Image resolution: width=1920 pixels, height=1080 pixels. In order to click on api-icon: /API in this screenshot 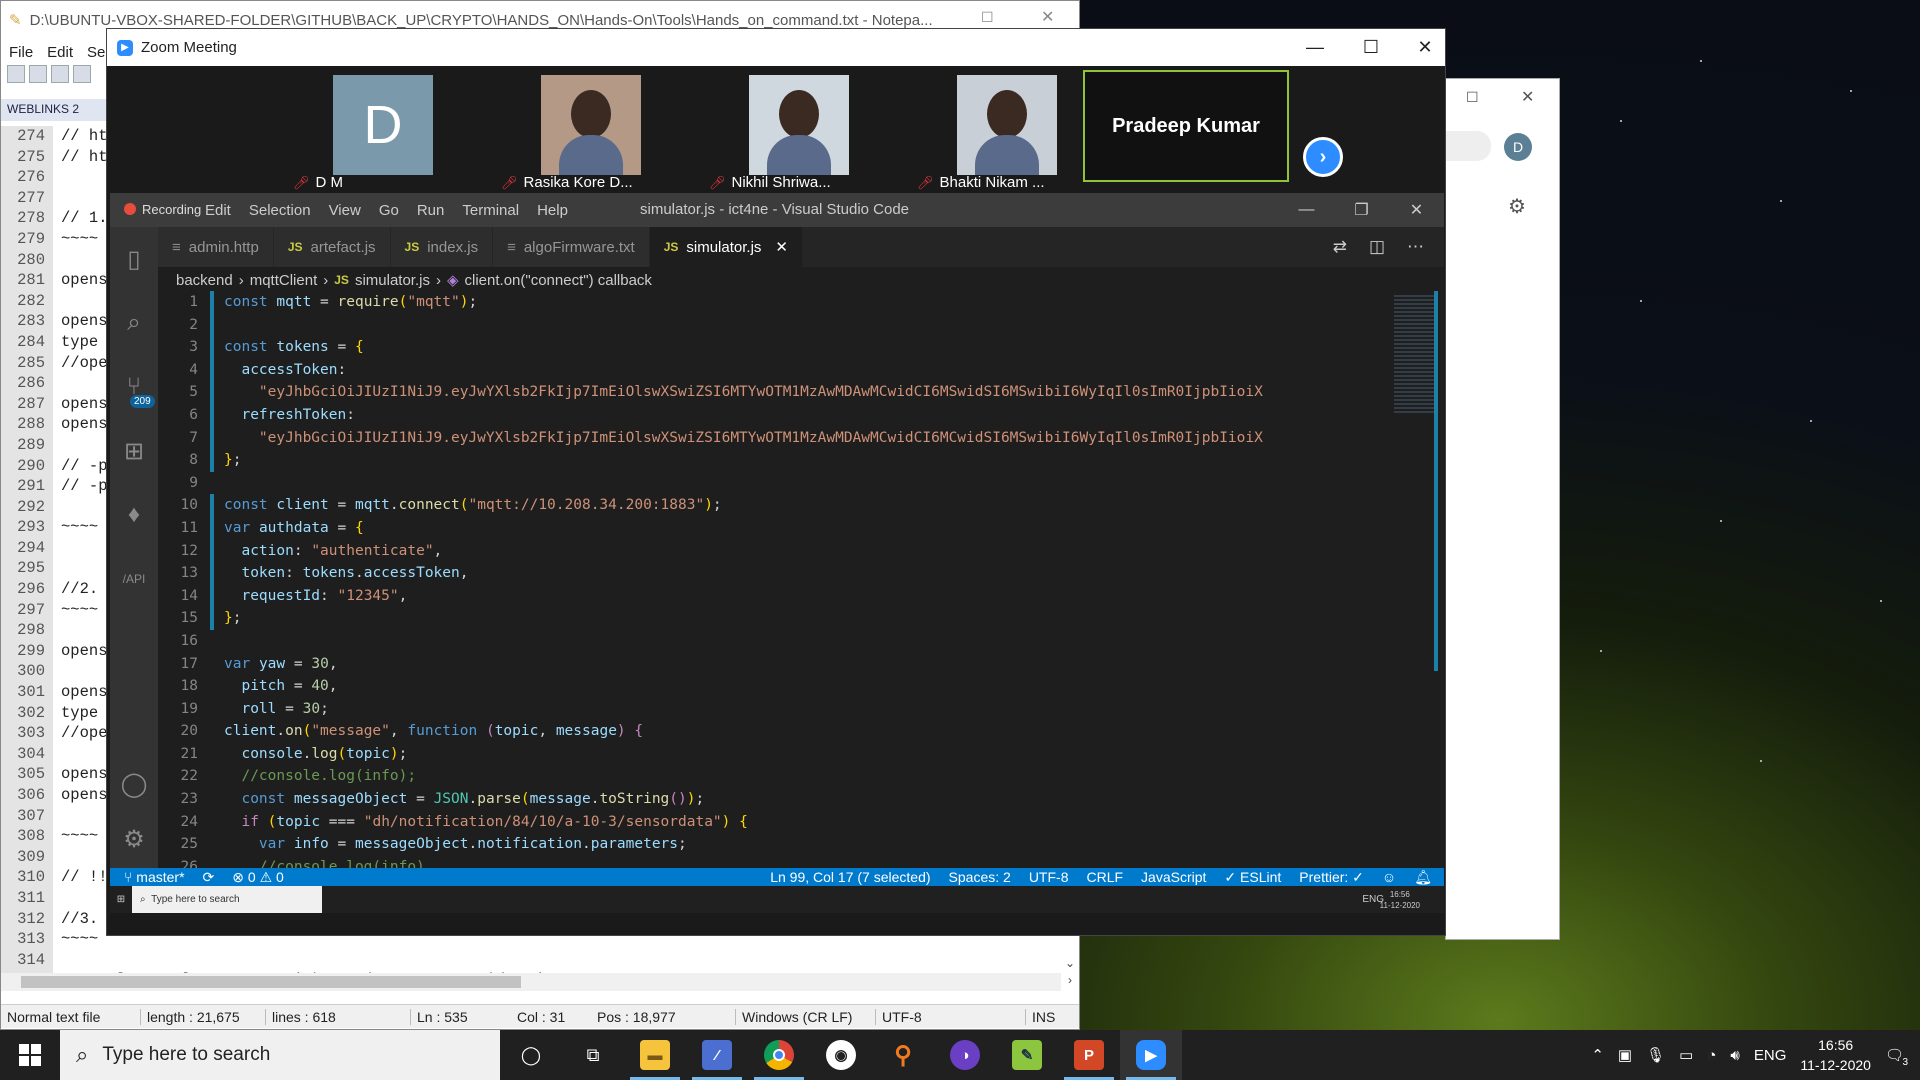, I will do `click(134, 579)`.